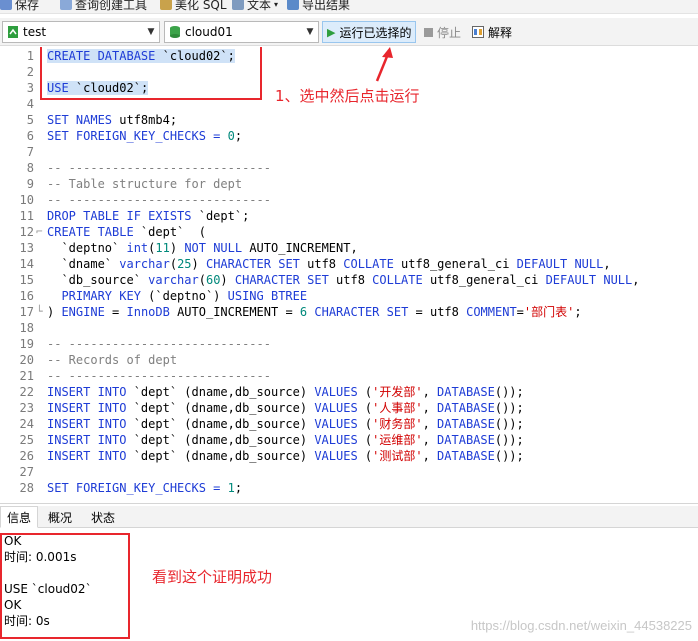  I want to click on fold-marker-icon: └, so click(39, 312).